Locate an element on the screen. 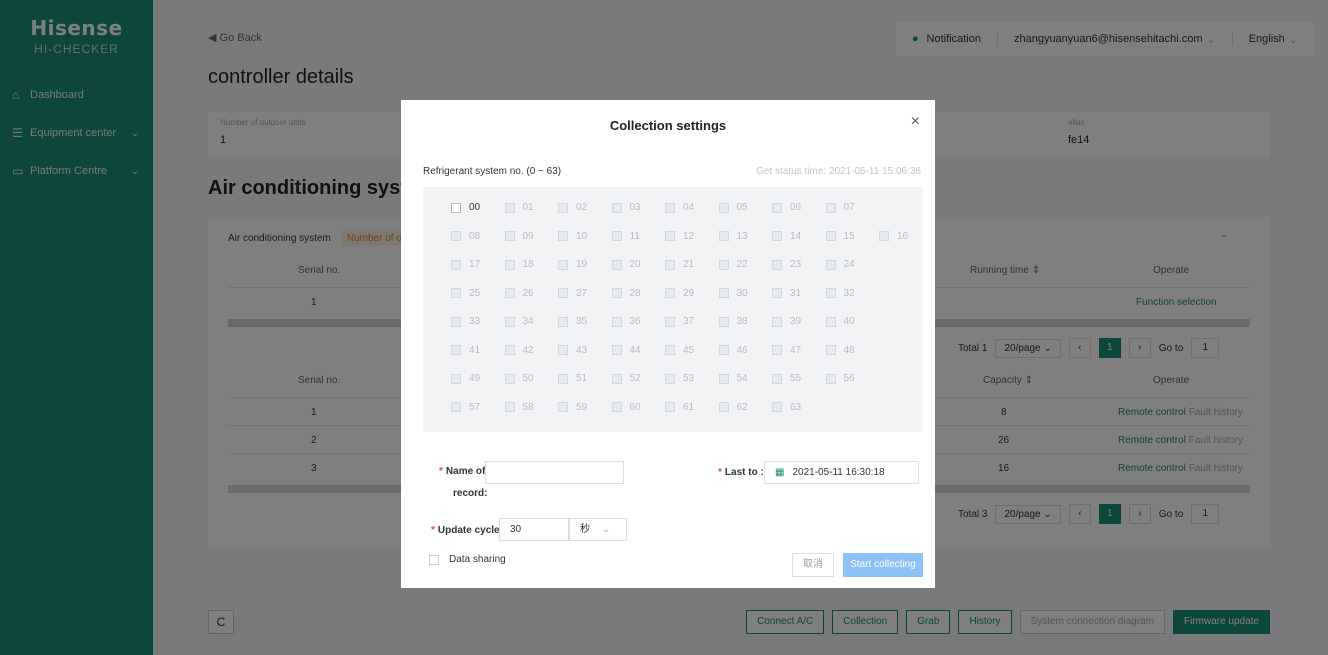  refrigerant-checkbox-25: 25 is located at coordinates (465, 293).